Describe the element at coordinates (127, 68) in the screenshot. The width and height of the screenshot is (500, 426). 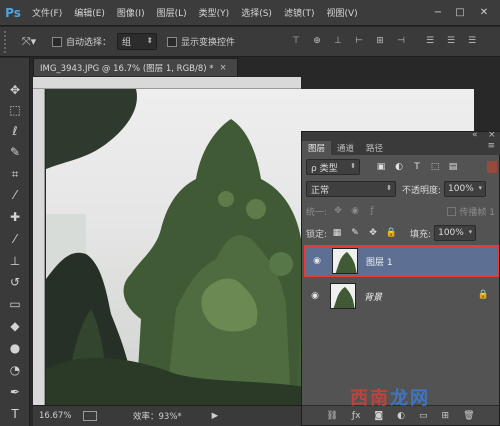
I see `document-tab-title: IMG_3943.JPG @ 16.7% (图层 1, RGB/8) *` at that location.